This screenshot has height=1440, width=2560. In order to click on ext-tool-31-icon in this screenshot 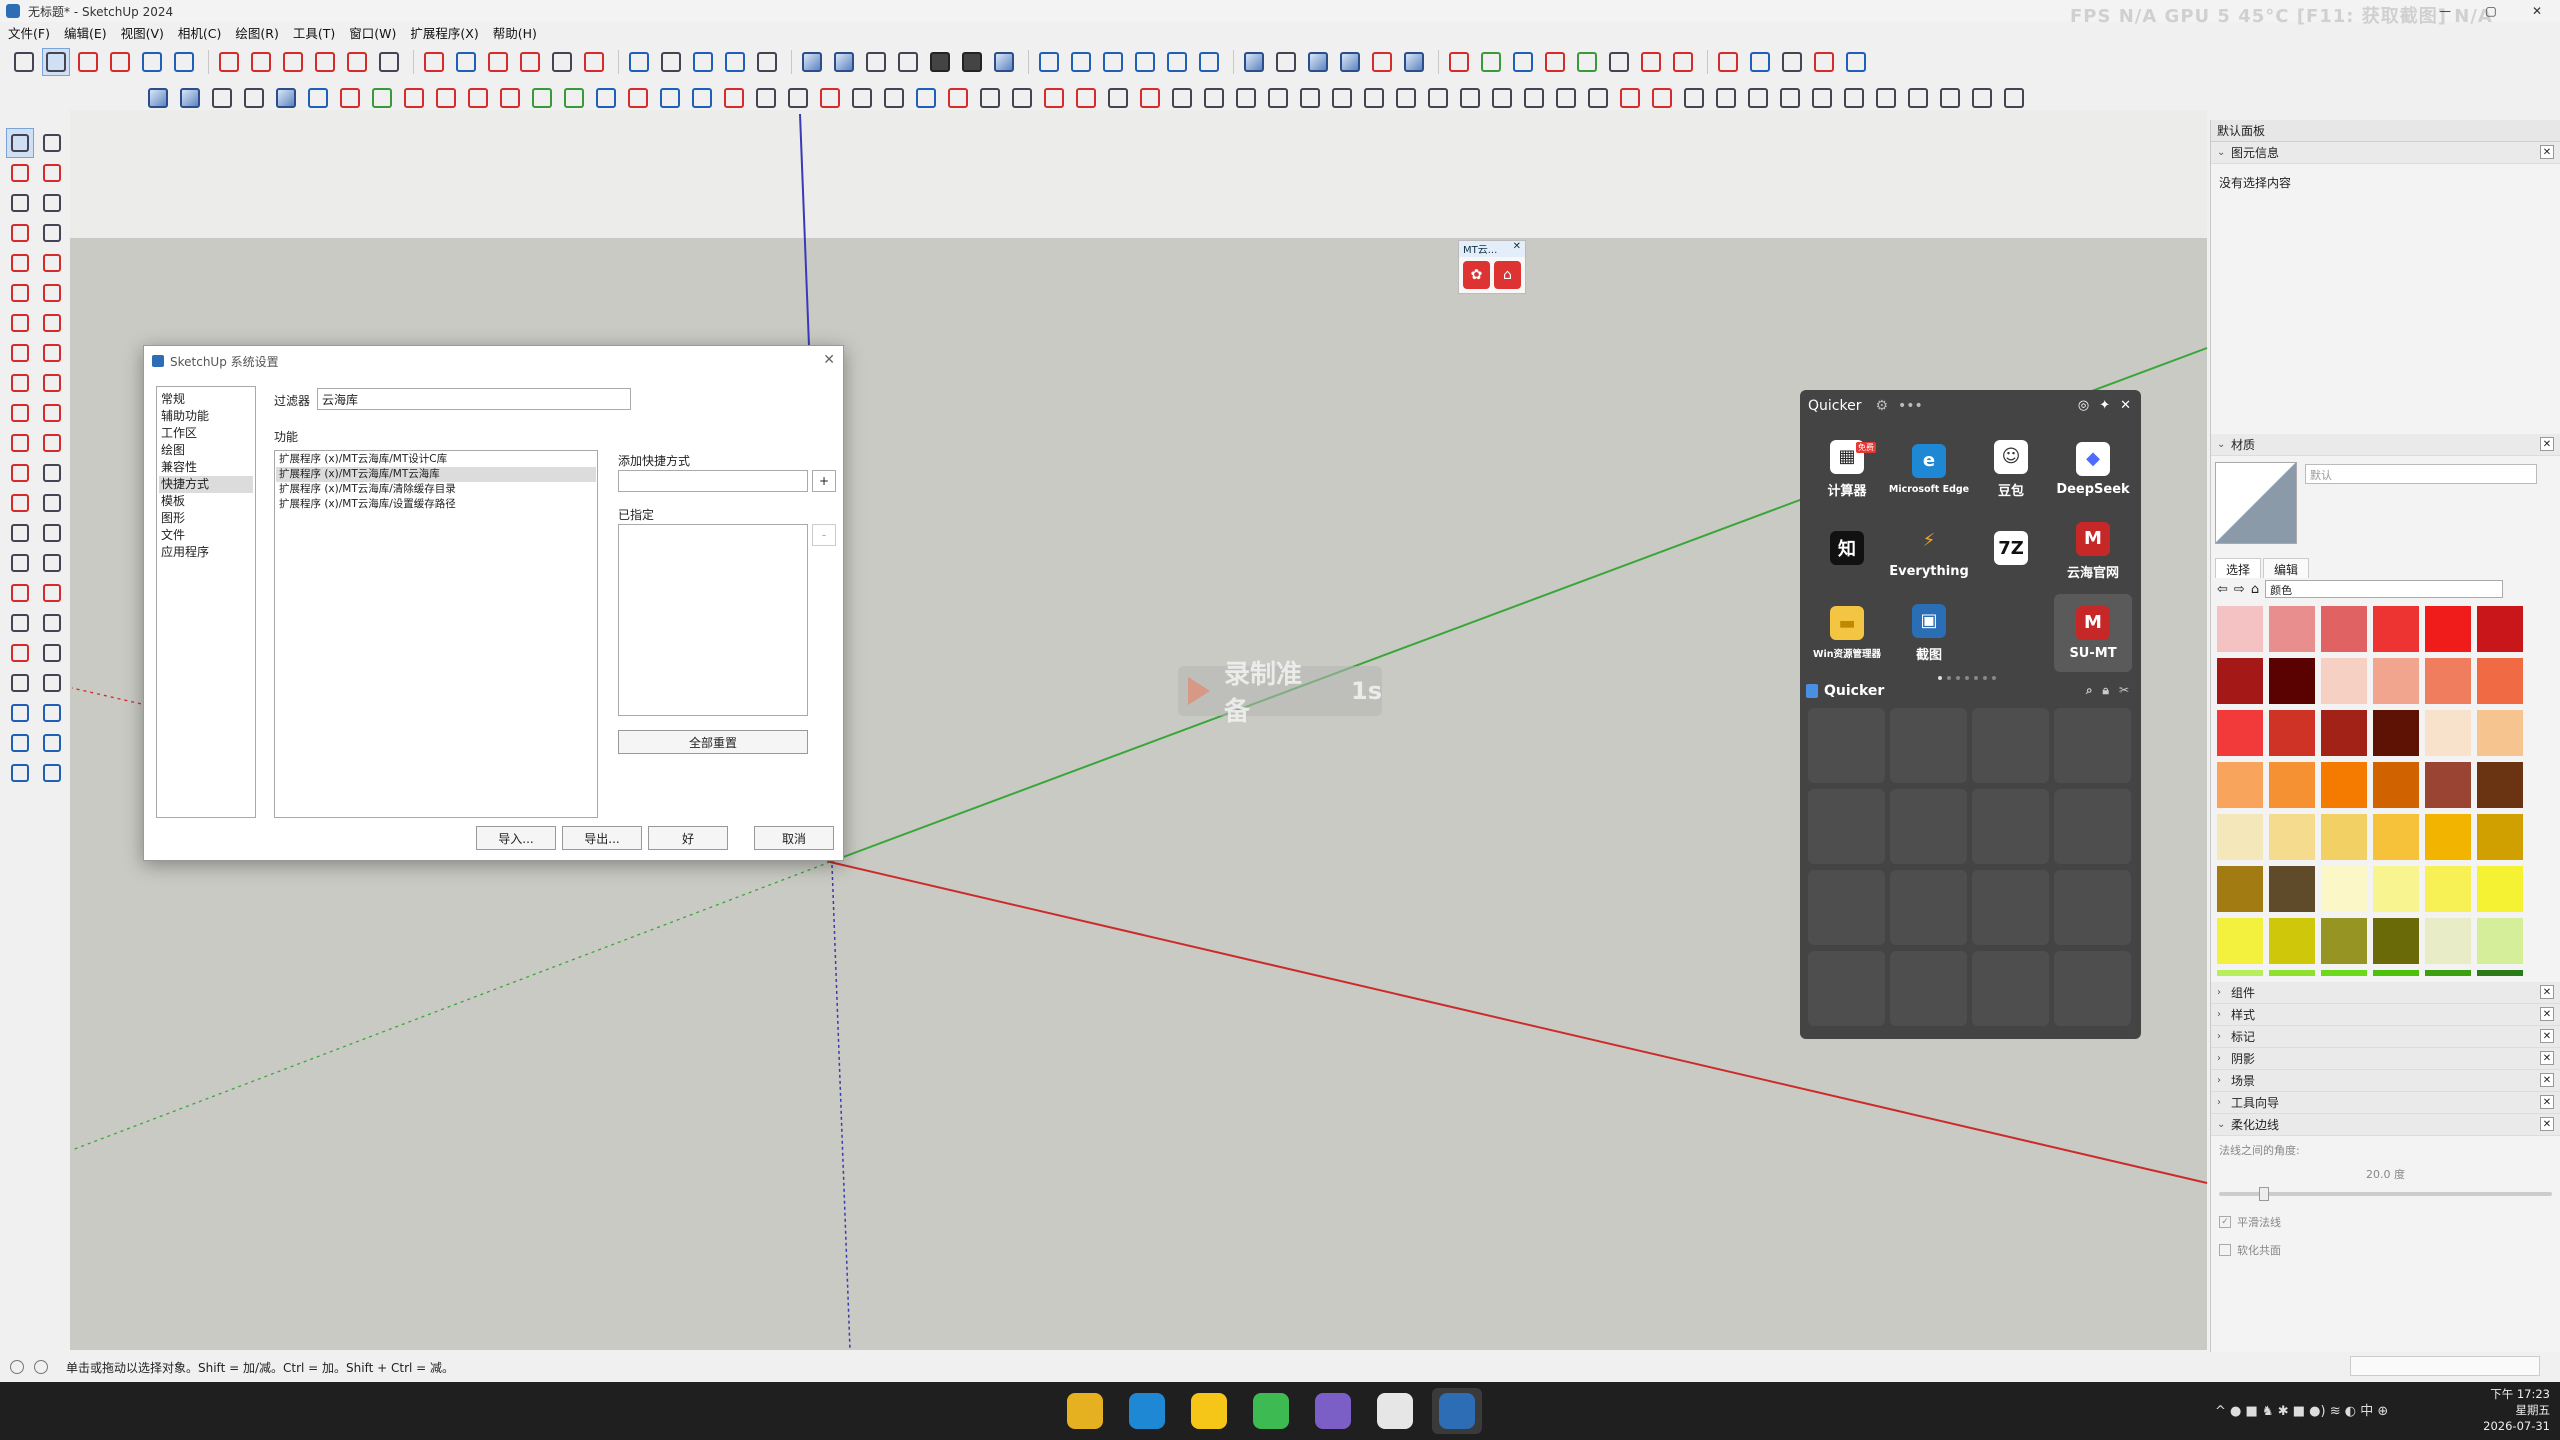, I will do `click(1118, 98)`.